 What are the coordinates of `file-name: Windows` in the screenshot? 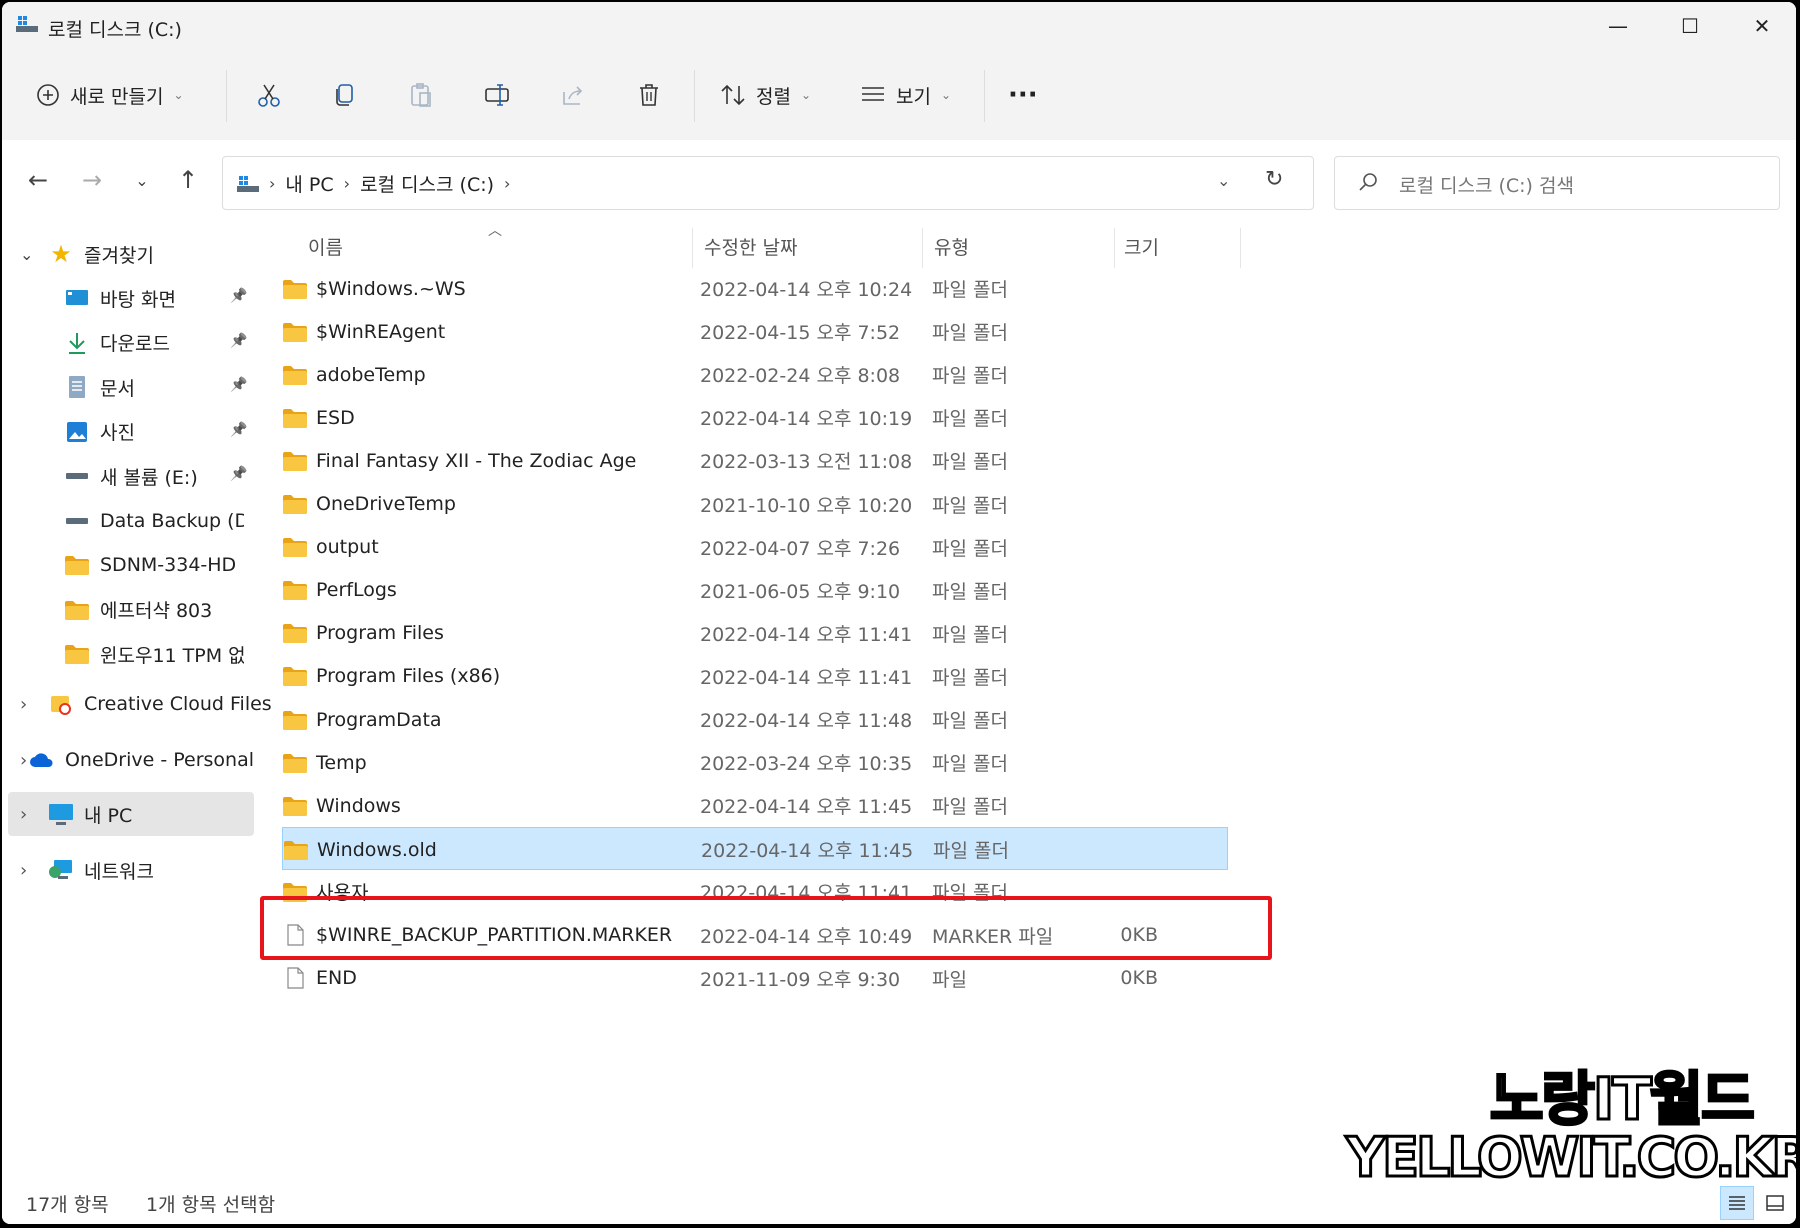 It's located at (358, 805).